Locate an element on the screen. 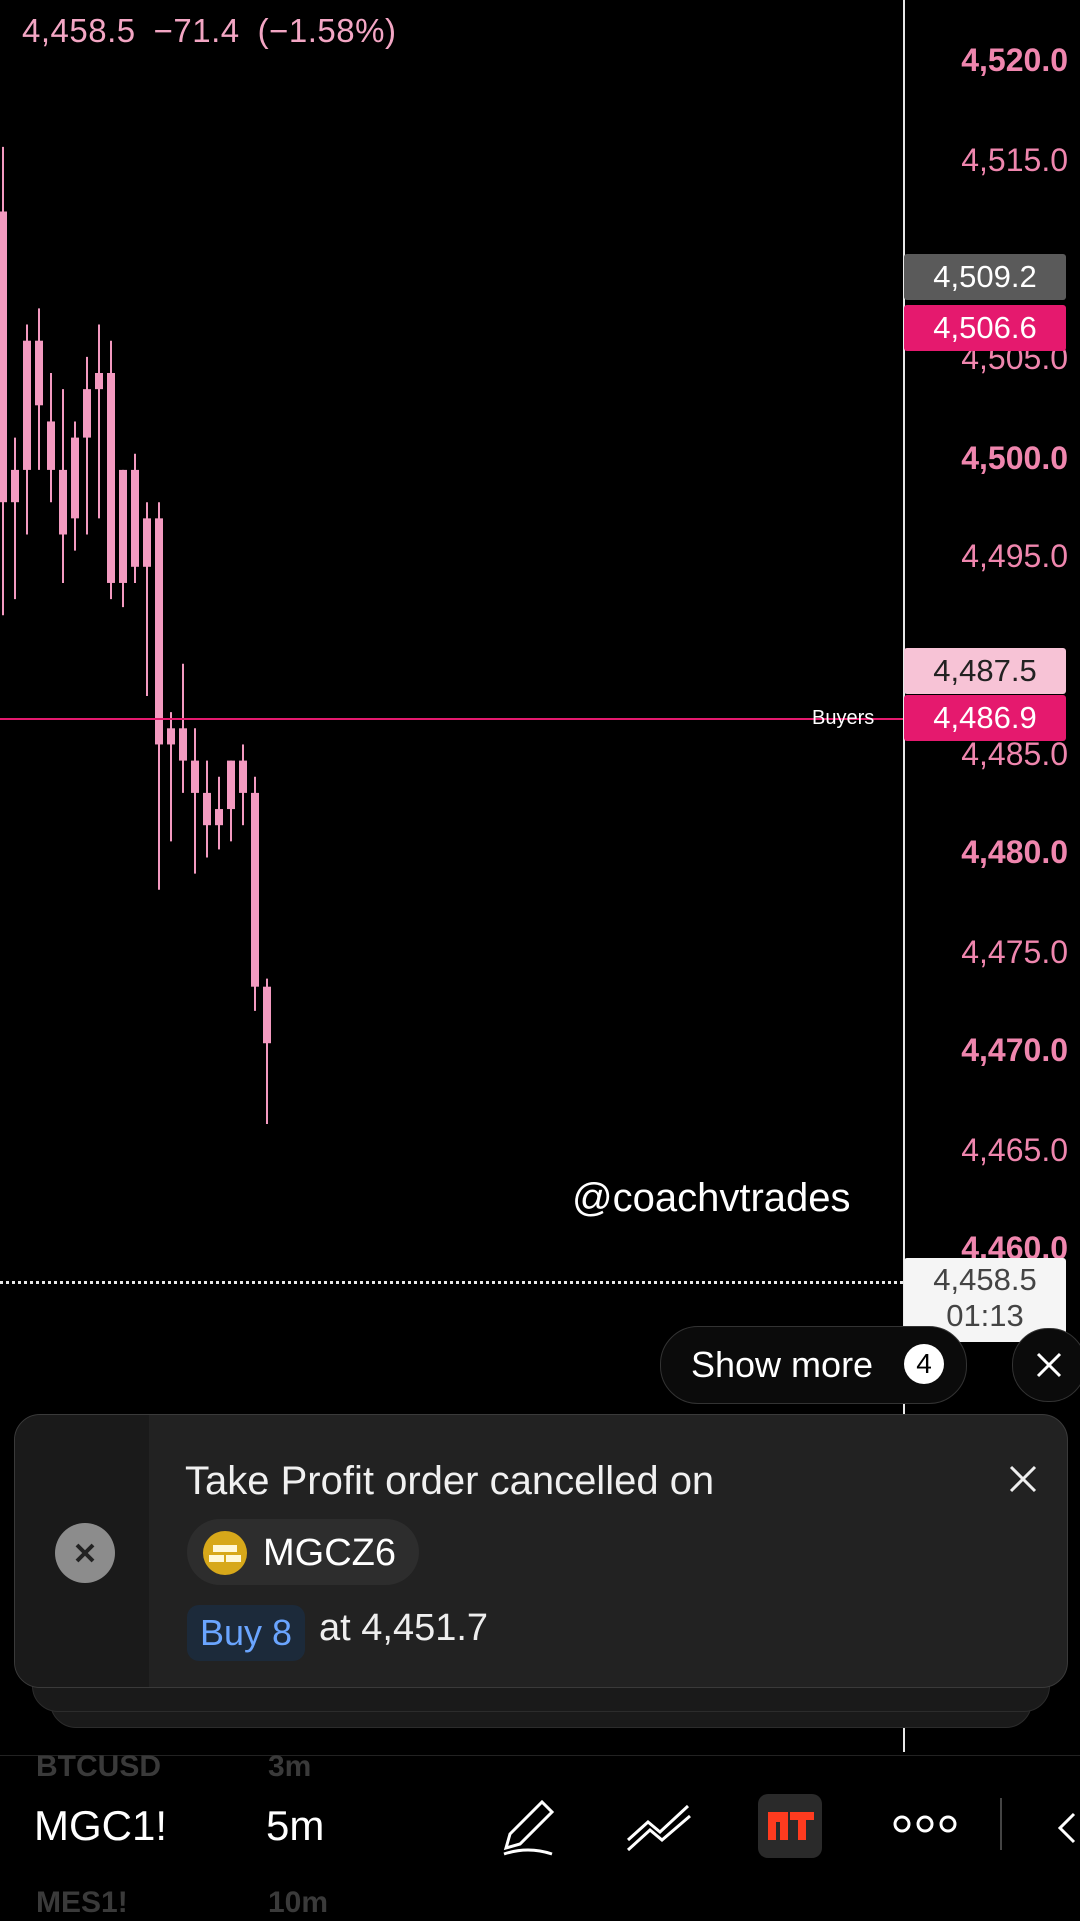  show-more-button: Show more 4 is located at coordinates (813, 1365).